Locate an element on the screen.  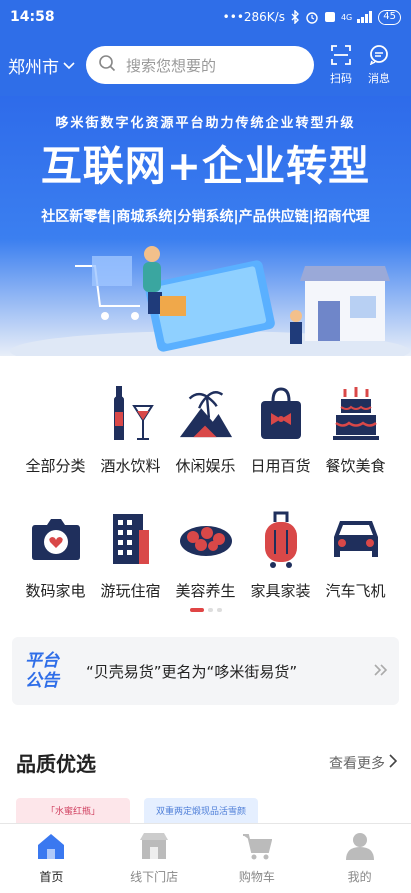
cart-icon is located at coordinates (257, 848).